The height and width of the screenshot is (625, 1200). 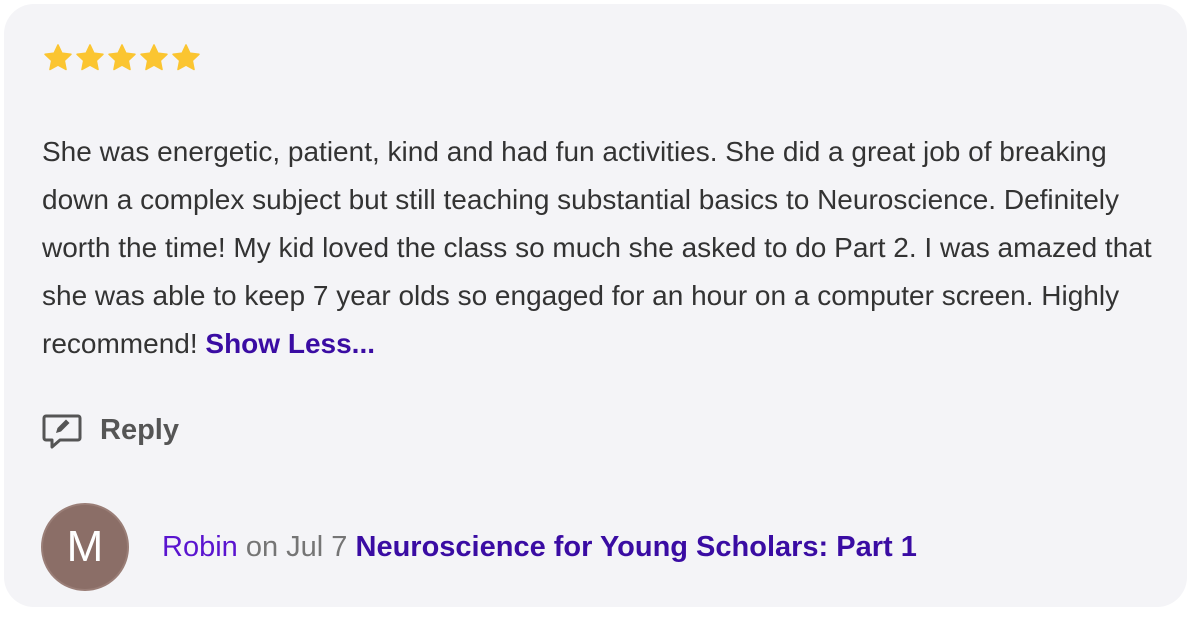 What do you see at coordinates (139, 429) in the screenshot?
I see `reply-label: Reply` at bounding box center [139, 429].